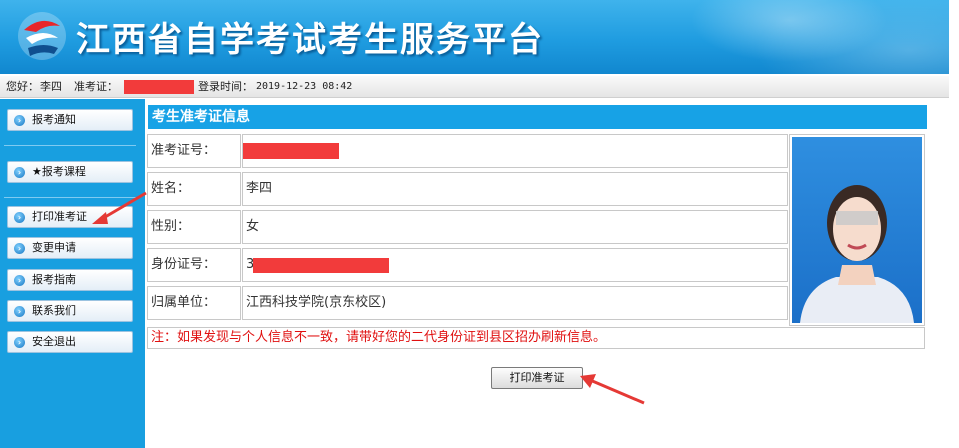 This screenshot has width=959, height=448. I want to click on sidebar-item-exam-notice: › 报考通知, so click(70, 120).